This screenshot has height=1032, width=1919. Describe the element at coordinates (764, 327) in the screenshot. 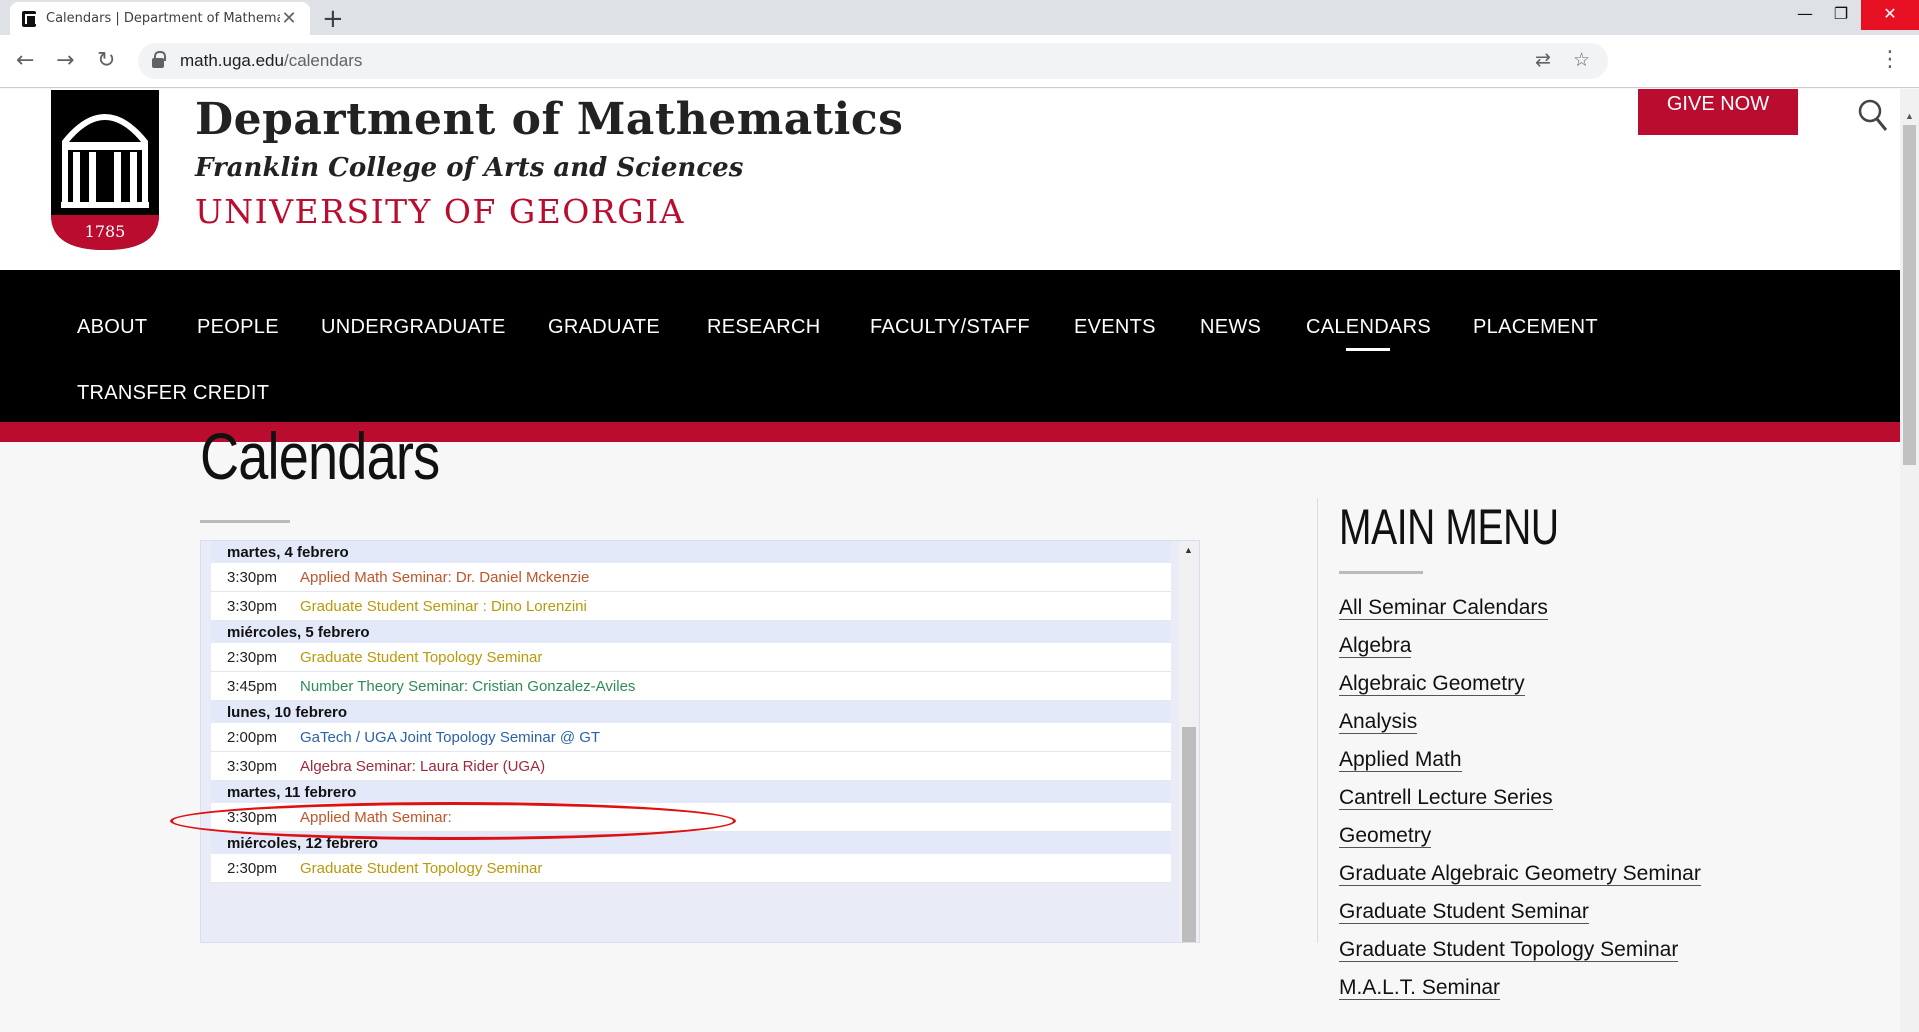

I see `nav-research: RESEARCH` at that location.